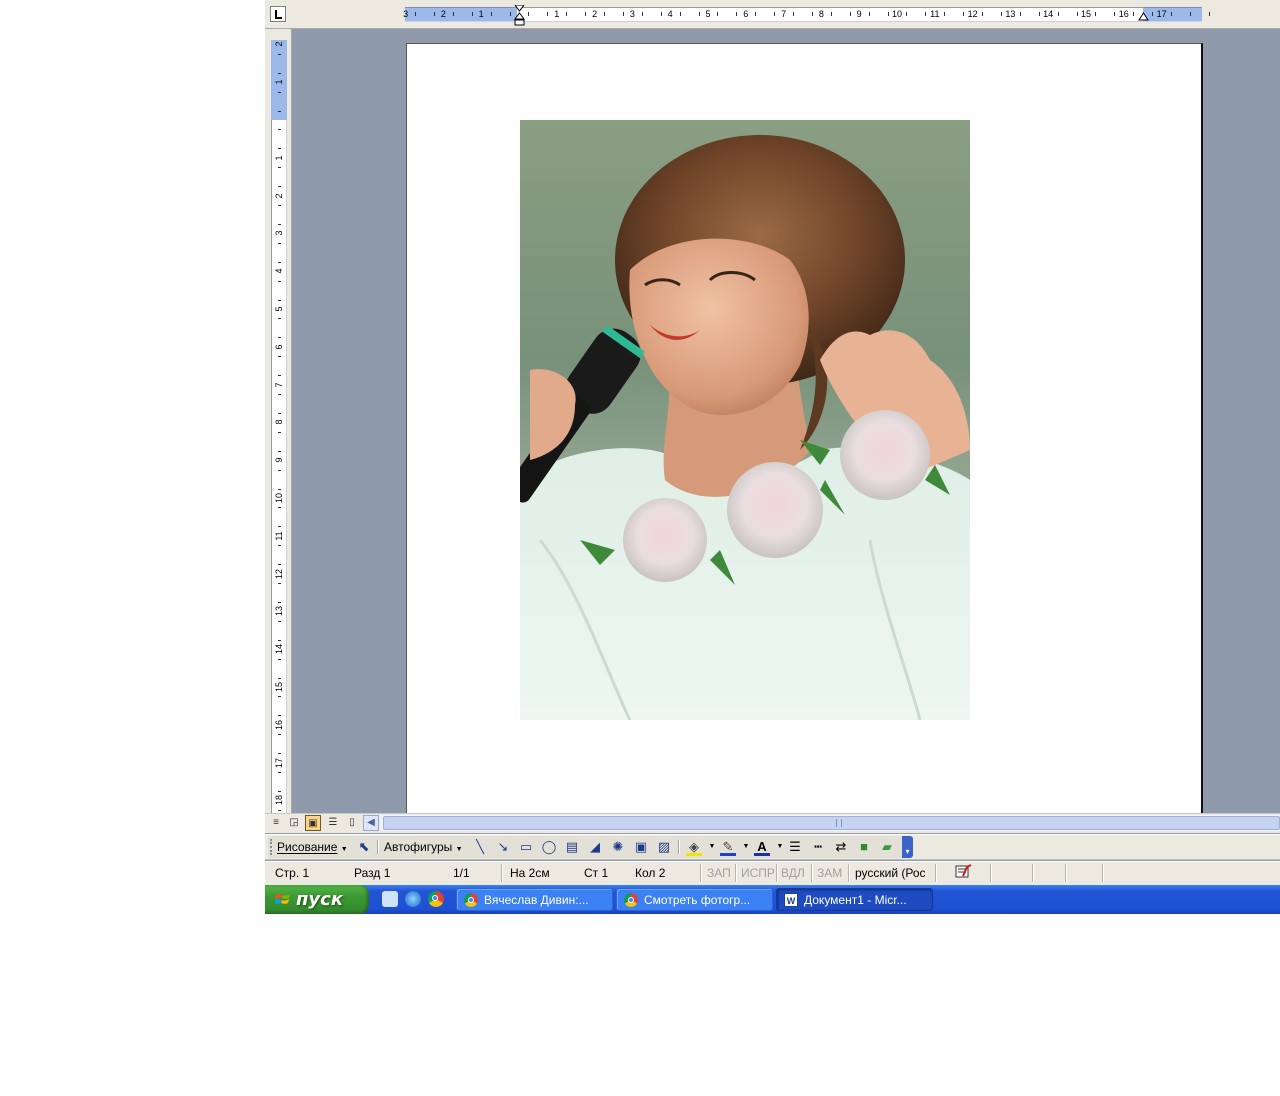  Describe the element at coordinates (758, 873) in the screenshot. I see `status-track-changes: ИСПР` at that location.